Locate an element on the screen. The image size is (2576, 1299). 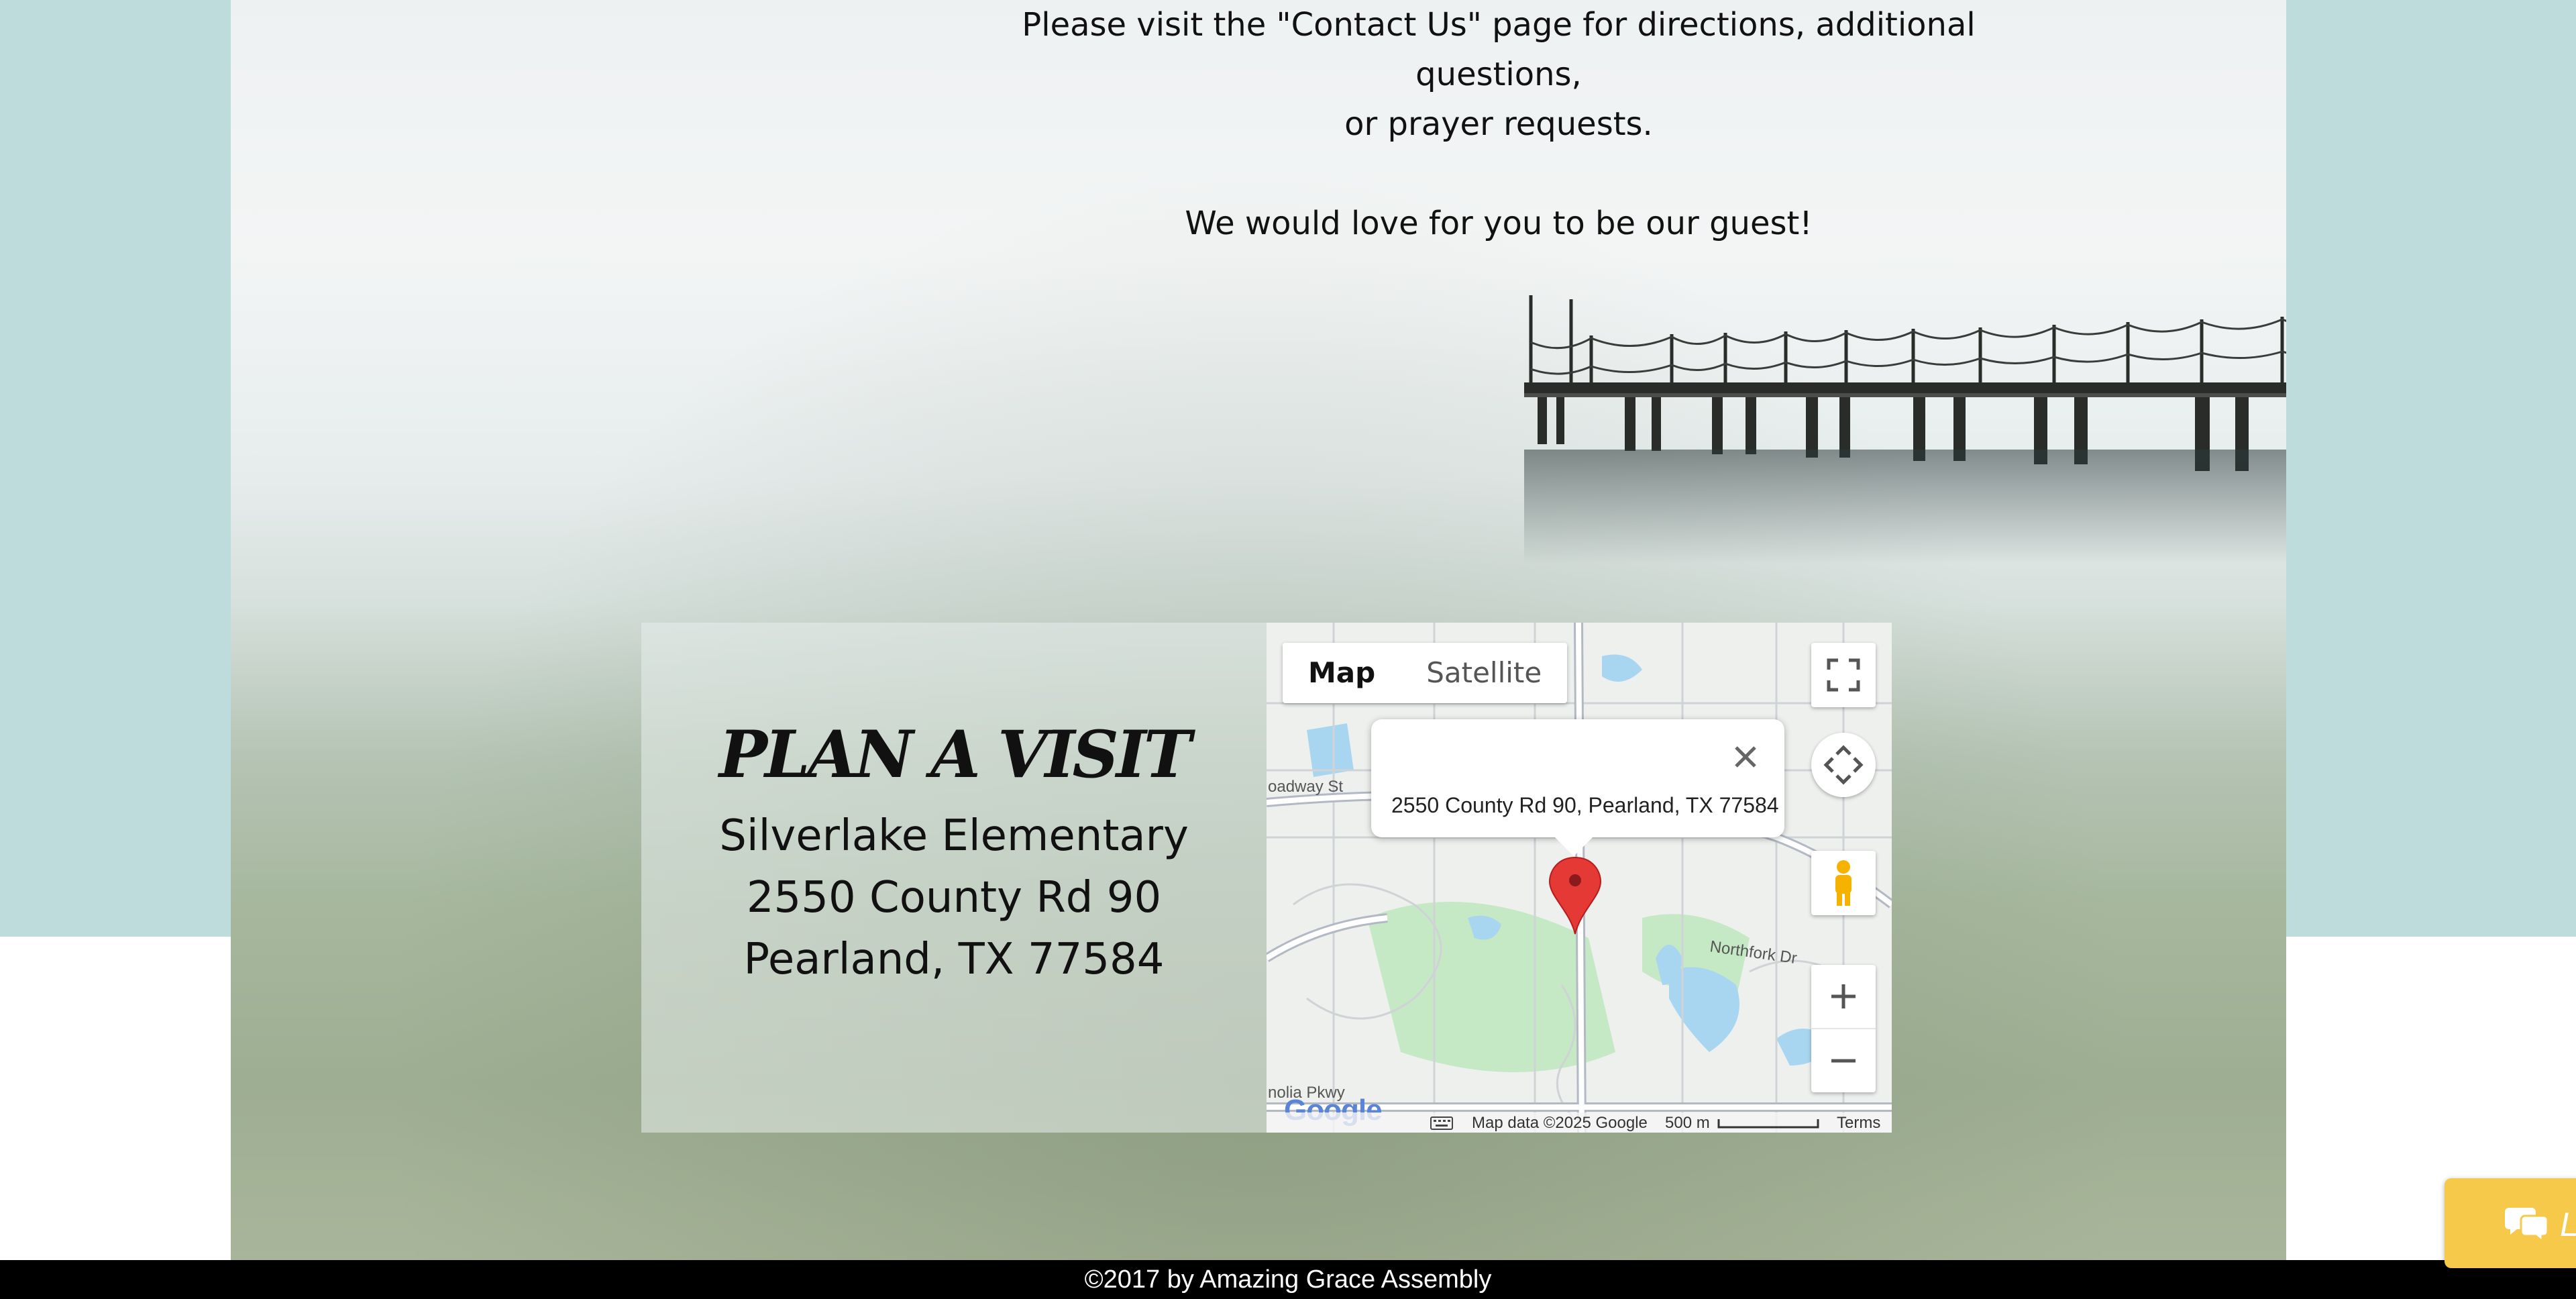
fullscreen-button is located at coordinates (1843, 675).